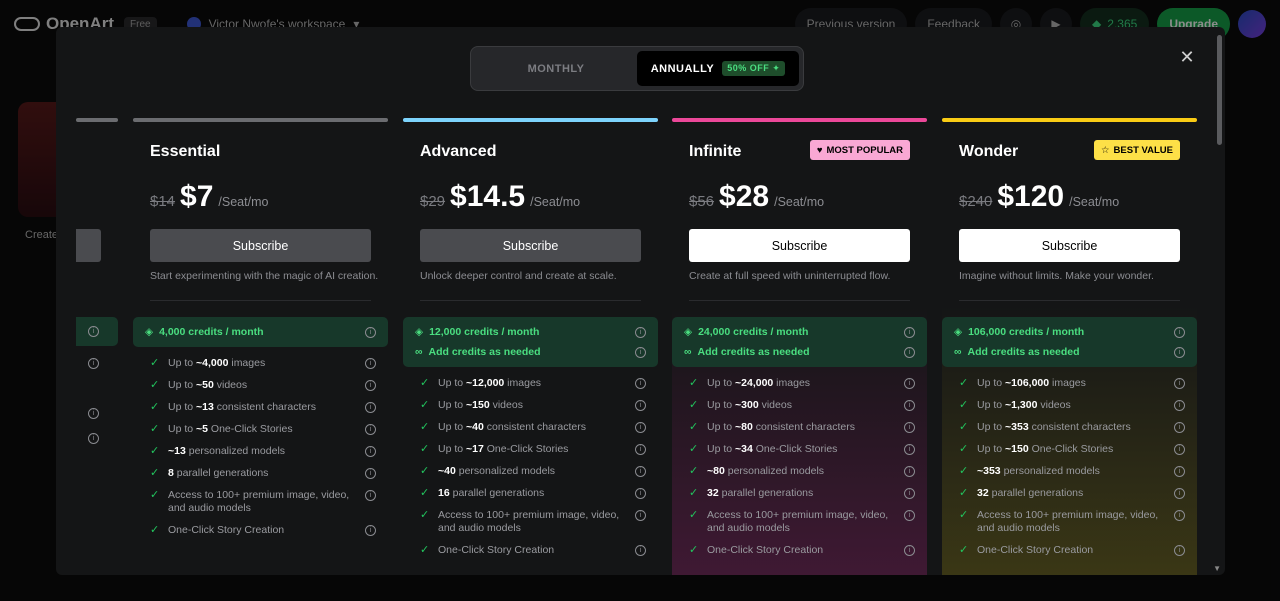  What do you see at coordinates (1079, 427) in the screenshot?
I see `feature-suffix: consistent characters` at bounding box center [1079, 427].